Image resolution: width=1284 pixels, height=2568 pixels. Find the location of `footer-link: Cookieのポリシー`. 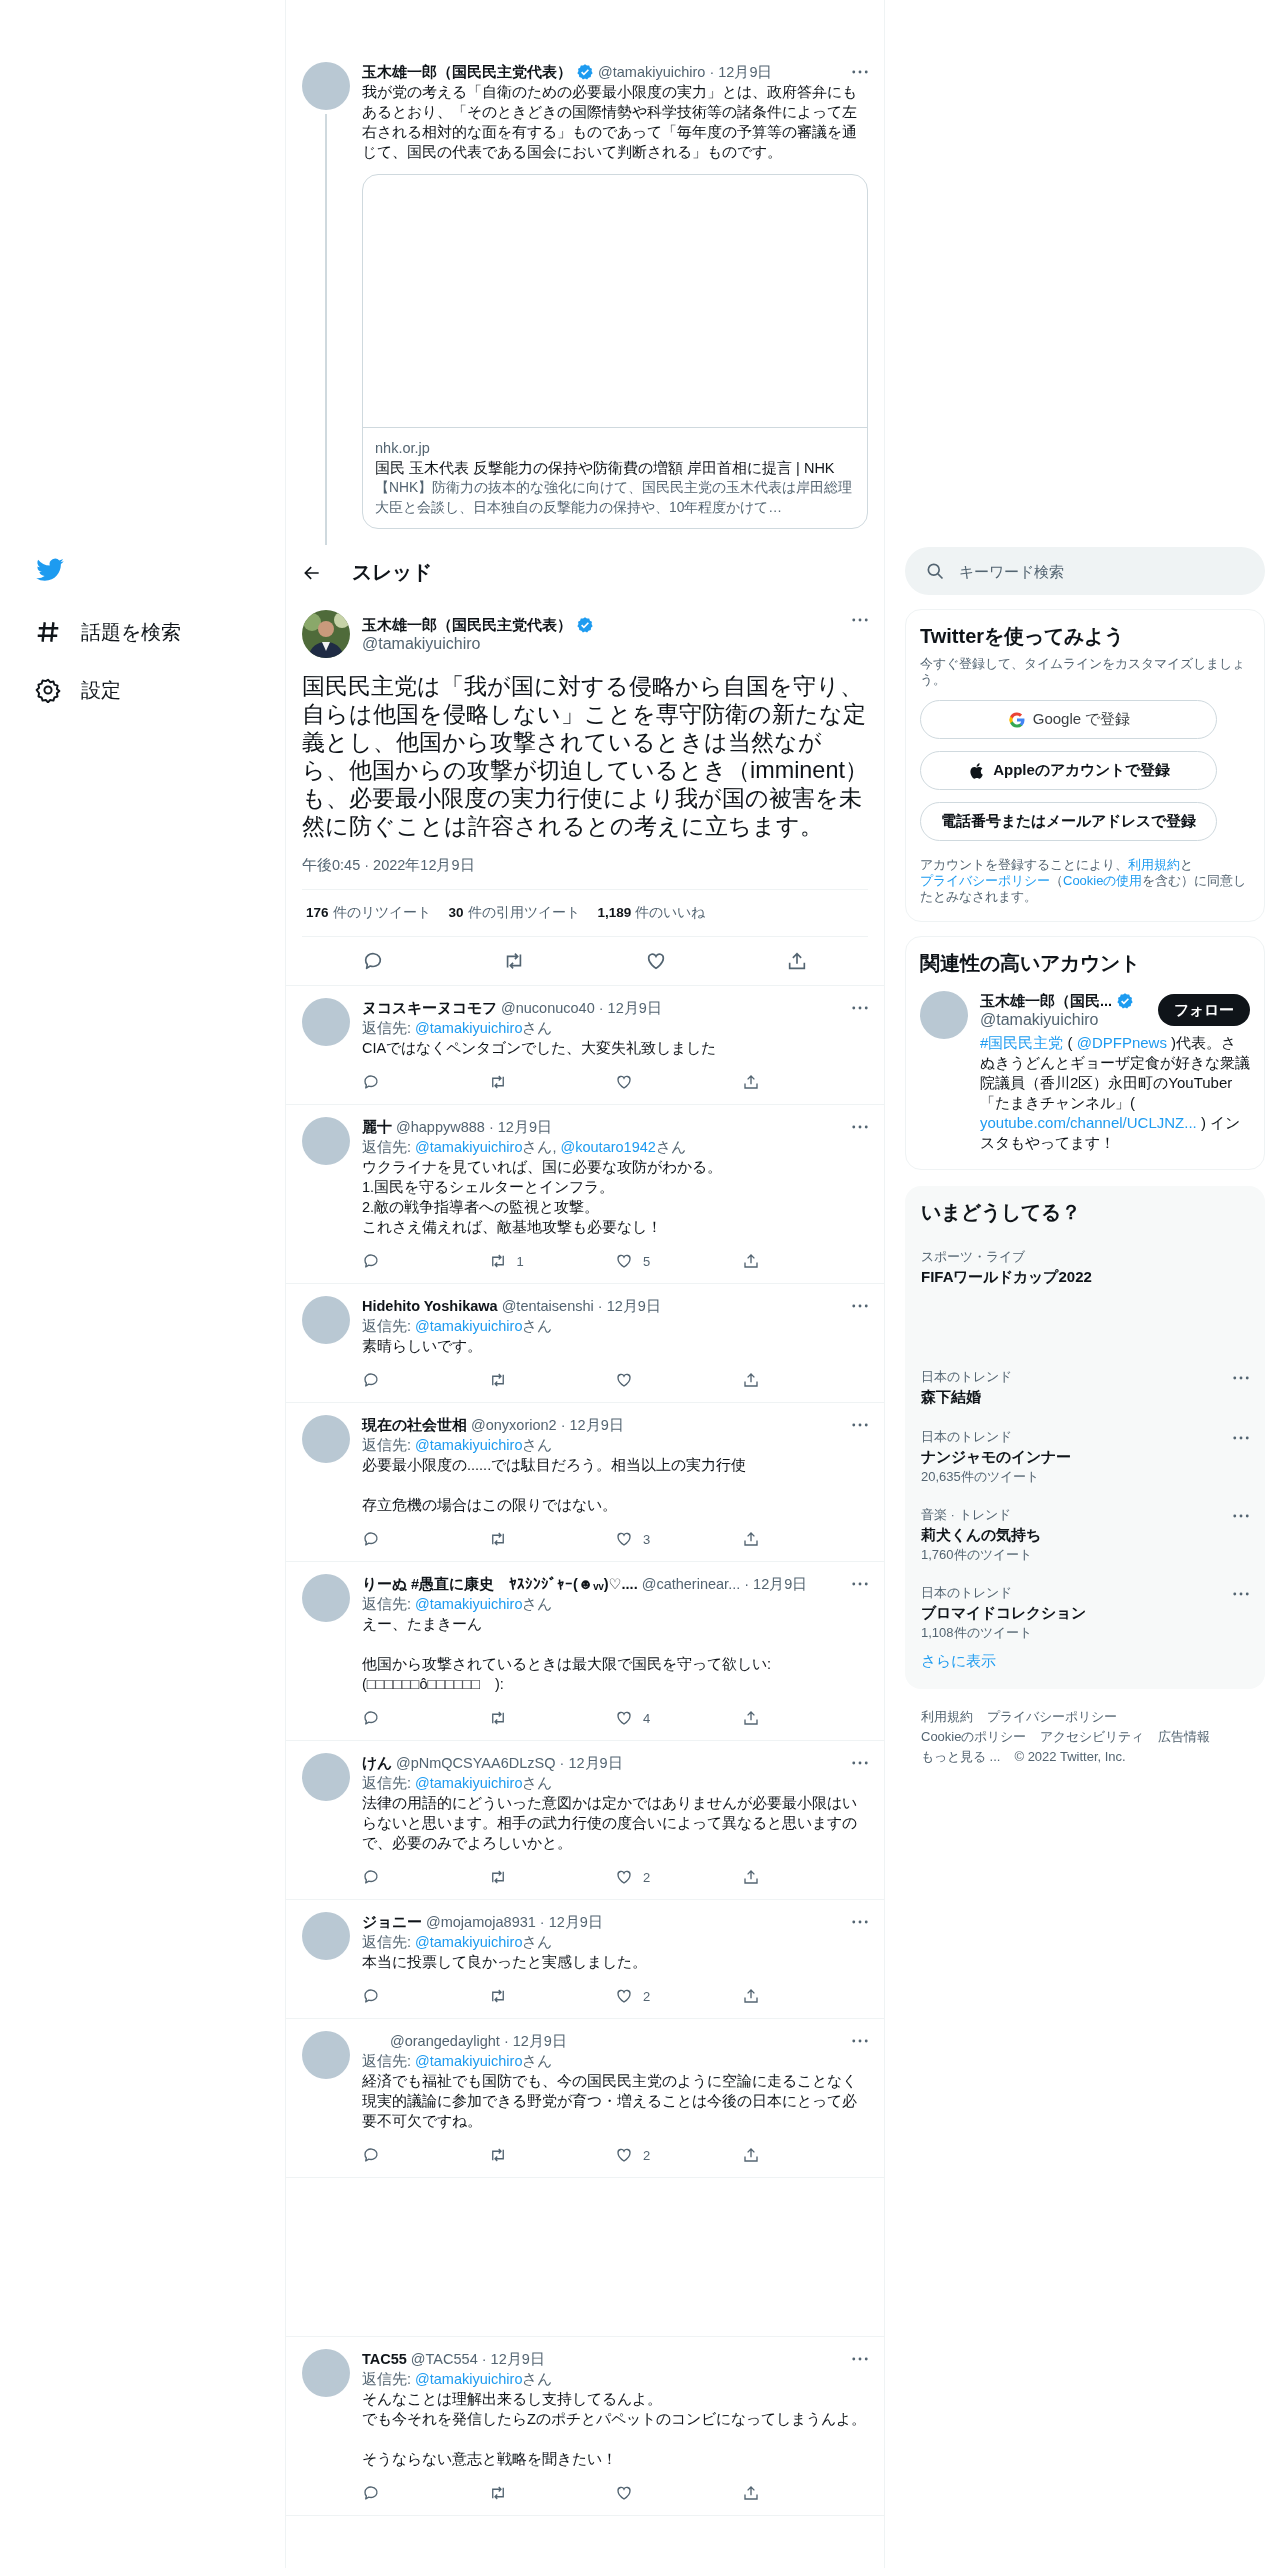

footer-link: Cookieのポリシー is located at coordinates (974, 1737).